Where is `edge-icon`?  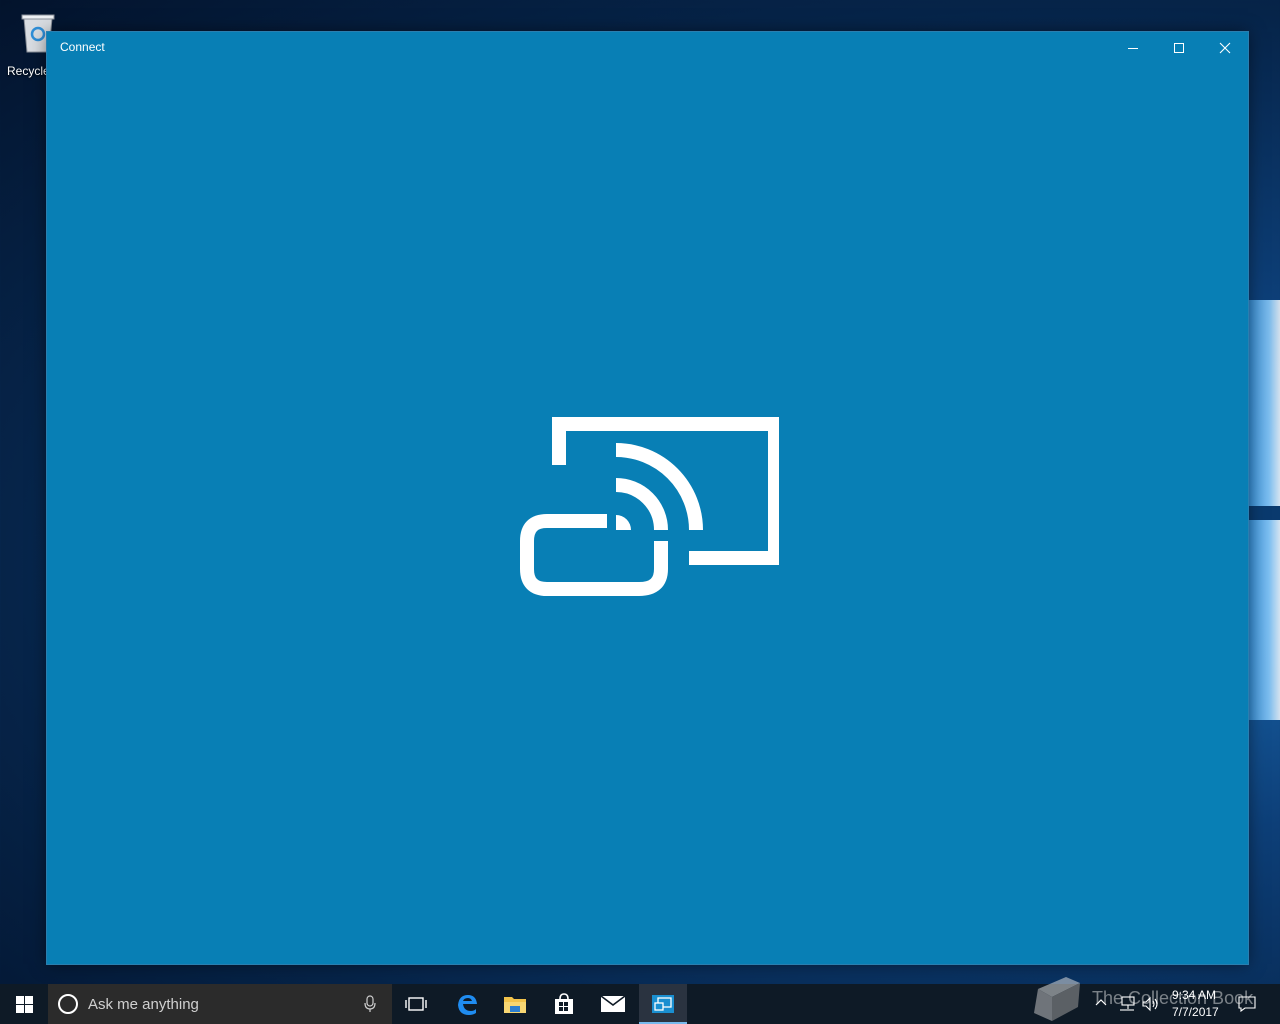 edge-icon is located at coordinates (467, 1005).